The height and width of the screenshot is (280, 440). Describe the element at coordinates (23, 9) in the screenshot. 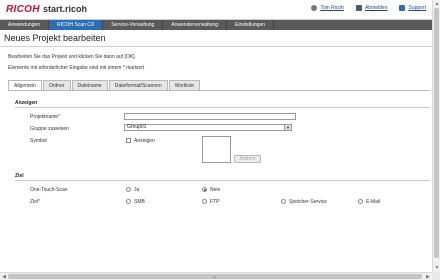

I see `ricoh-logo: RICOH` at that location.